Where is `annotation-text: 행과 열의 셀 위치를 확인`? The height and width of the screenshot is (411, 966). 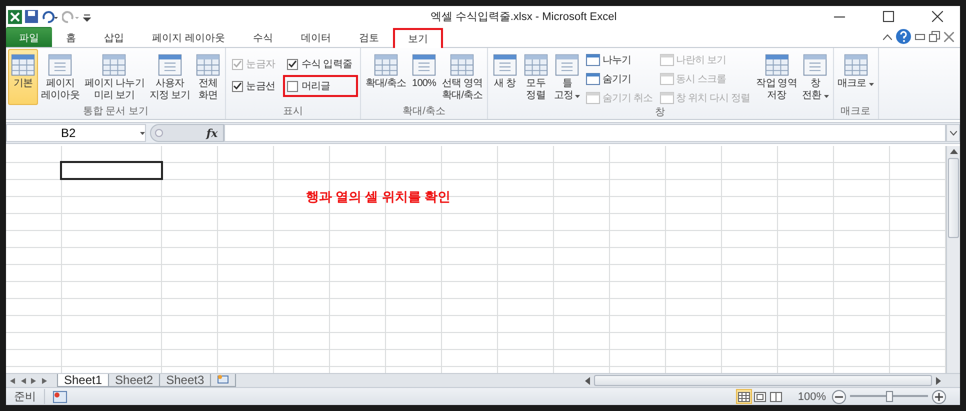
annotation-text: 행과 열의 셀 위치를 확인 is located at coordinates (378, 197).